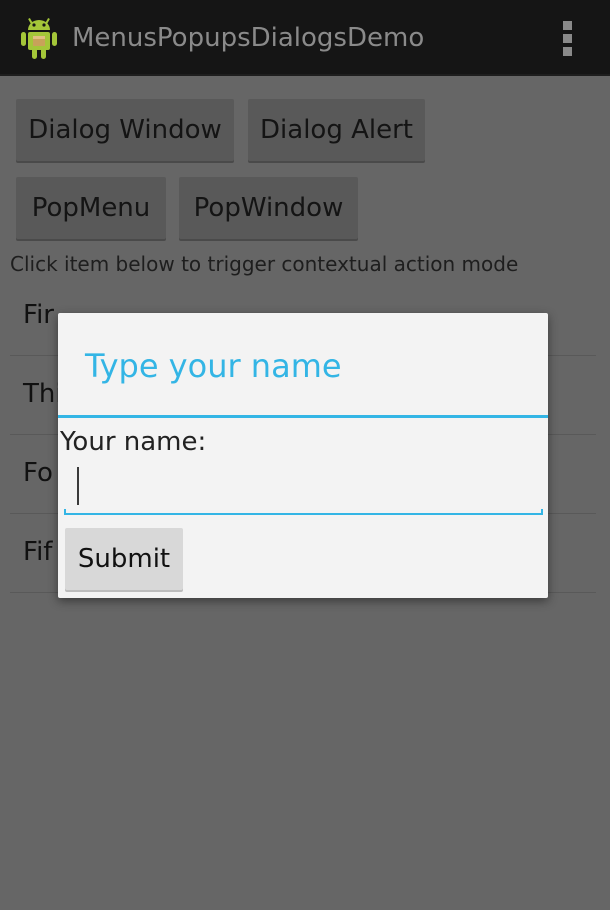  Describe the element at coordinates (248, 38) in the screenshot. I see `app-title: MenusPopupsDialogsDemo` at that location.